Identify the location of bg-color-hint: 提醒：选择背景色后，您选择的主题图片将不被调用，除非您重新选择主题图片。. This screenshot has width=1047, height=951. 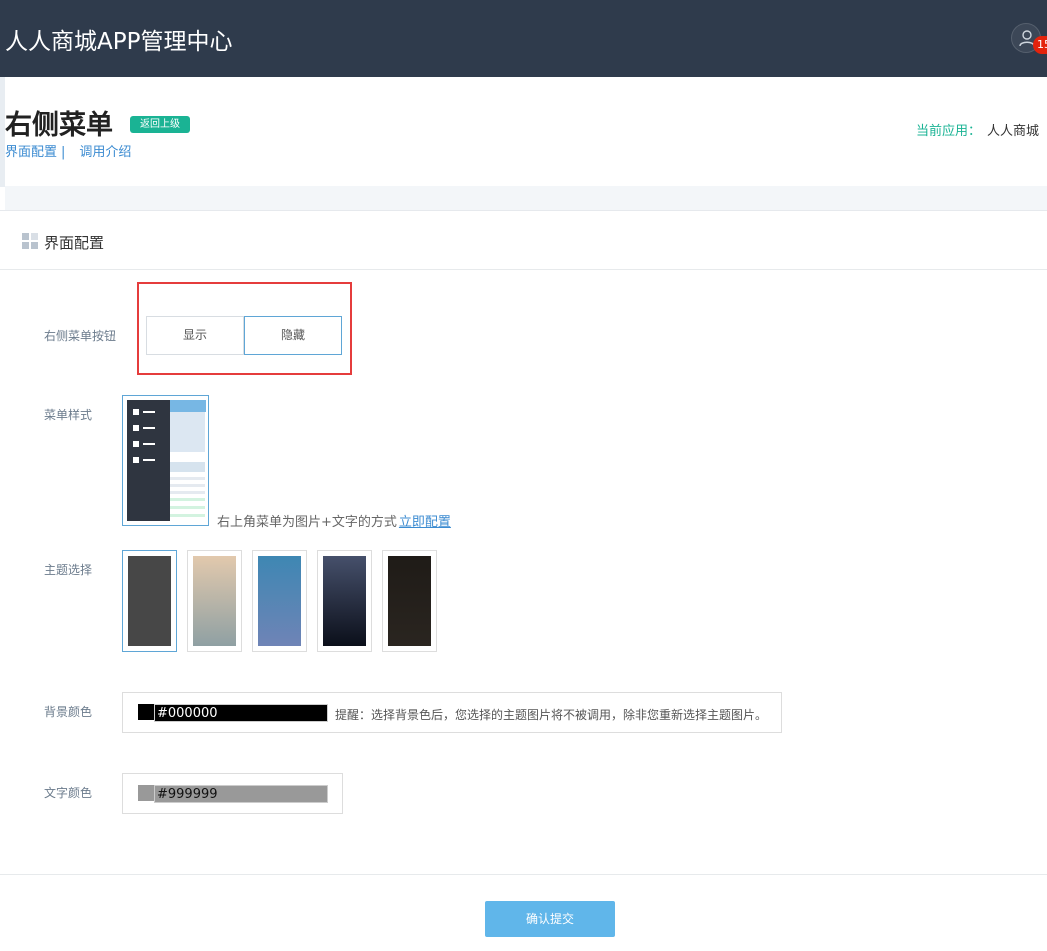
(551, 715).